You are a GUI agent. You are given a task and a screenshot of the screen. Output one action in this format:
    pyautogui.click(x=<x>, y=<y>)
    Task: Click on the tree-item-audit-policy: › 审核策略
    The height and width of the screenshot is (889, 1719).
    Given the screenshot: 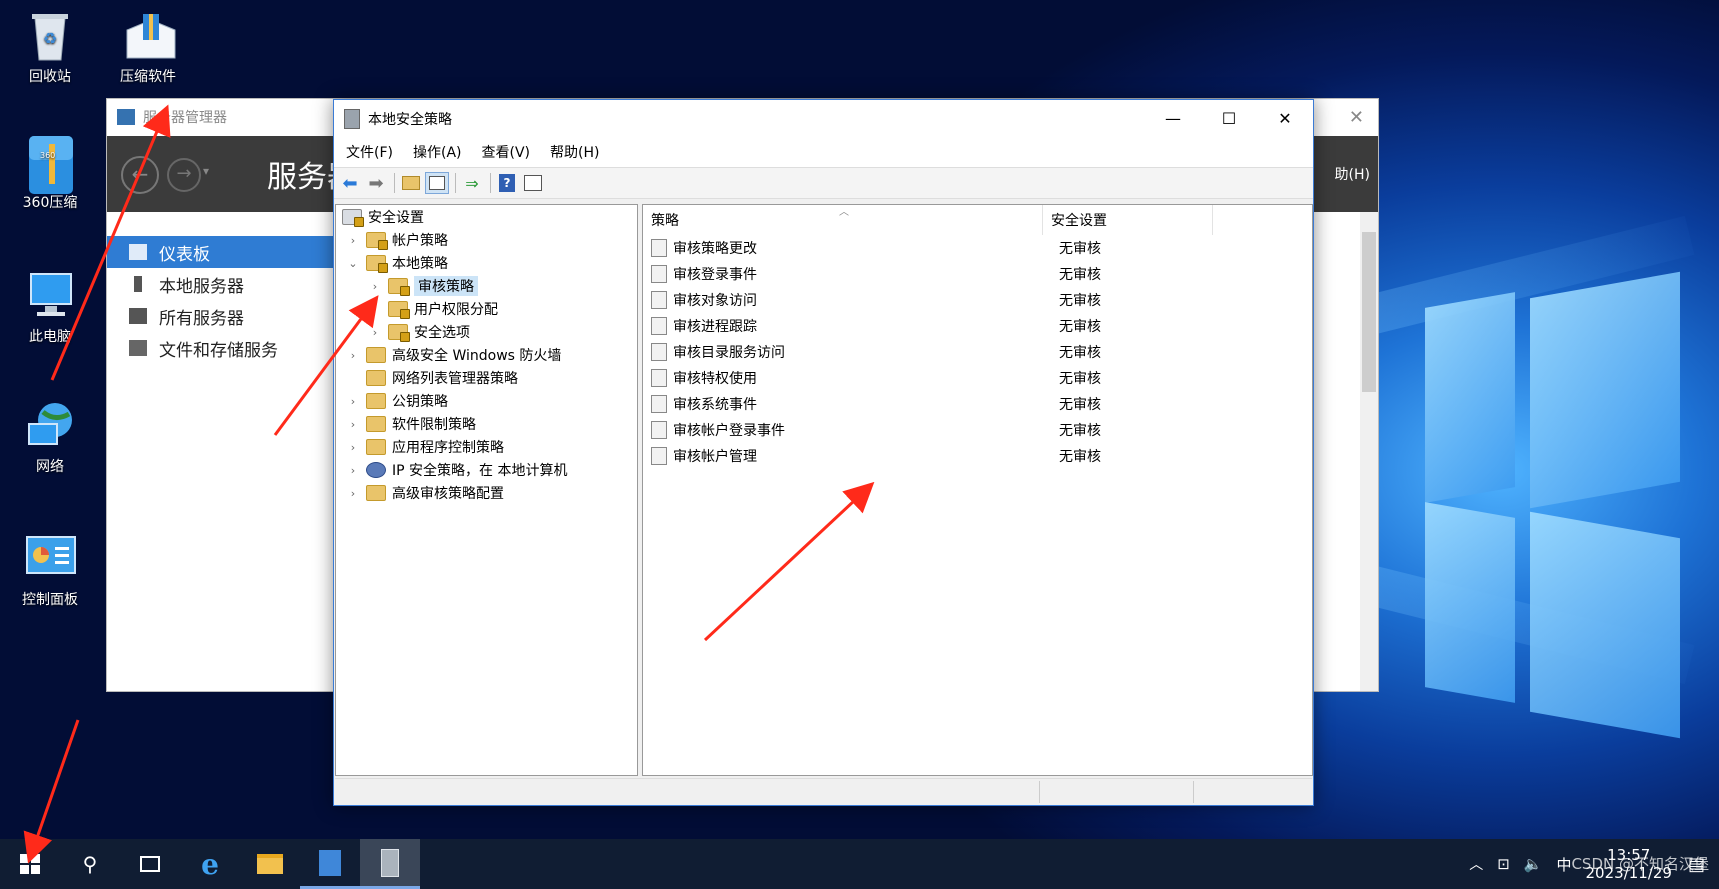 What is the action you would take?
    pyautogui.click(x=423, y=286)
    